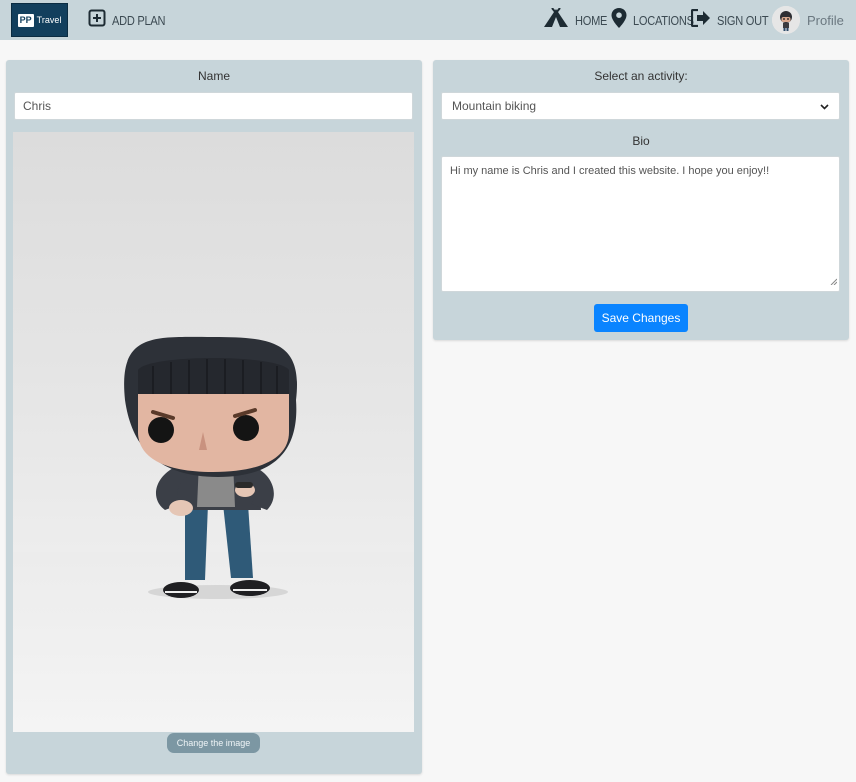 The width and height of the screenshot is (856, 782). I want to click on nav-locations-label: LOCATIONS, so click(663, 20).